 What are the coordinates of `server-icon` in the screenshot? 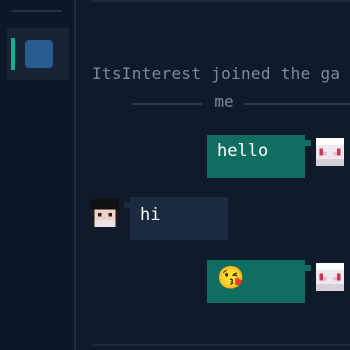 It's located at (39, 54).